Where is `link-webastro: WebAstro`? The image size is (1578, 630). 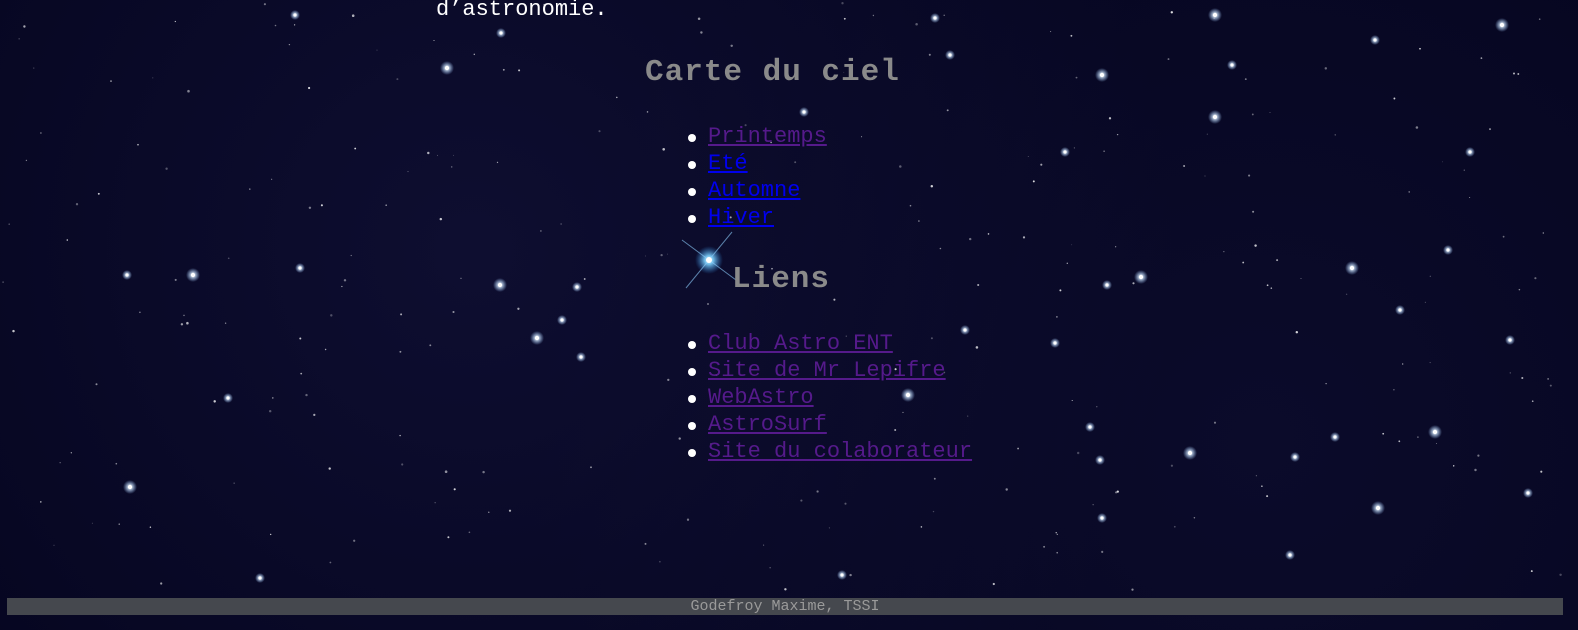
link-webastro: WebAstro is located at coordinates (761, 397).